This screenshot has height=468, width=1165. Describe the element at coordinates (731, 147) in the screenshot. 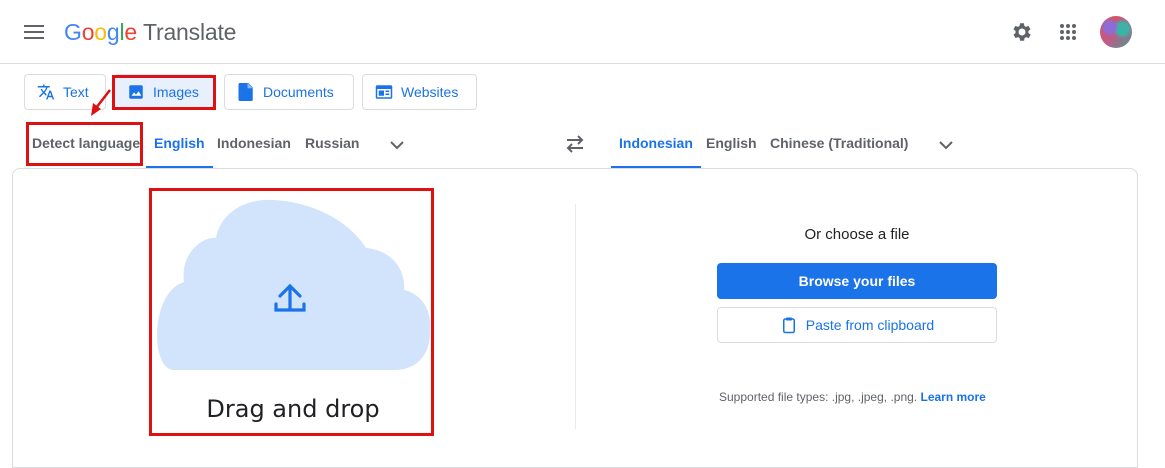

I see `target-lang-english: English` at that location.